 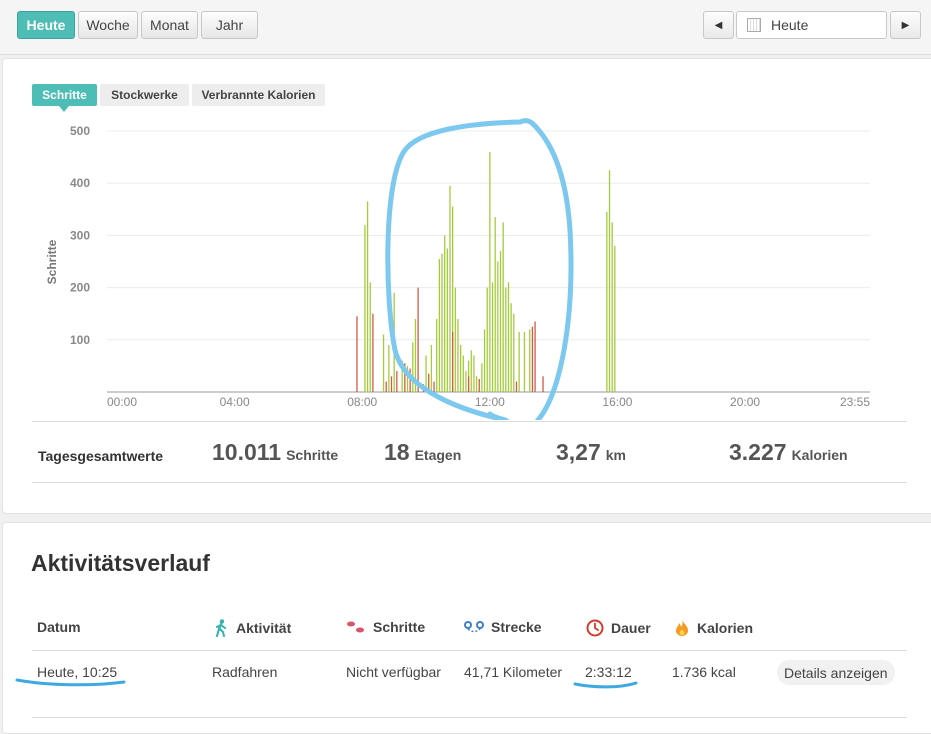 I want to click on total-calories-unit: Kalorien, so click(x=819, y=455).